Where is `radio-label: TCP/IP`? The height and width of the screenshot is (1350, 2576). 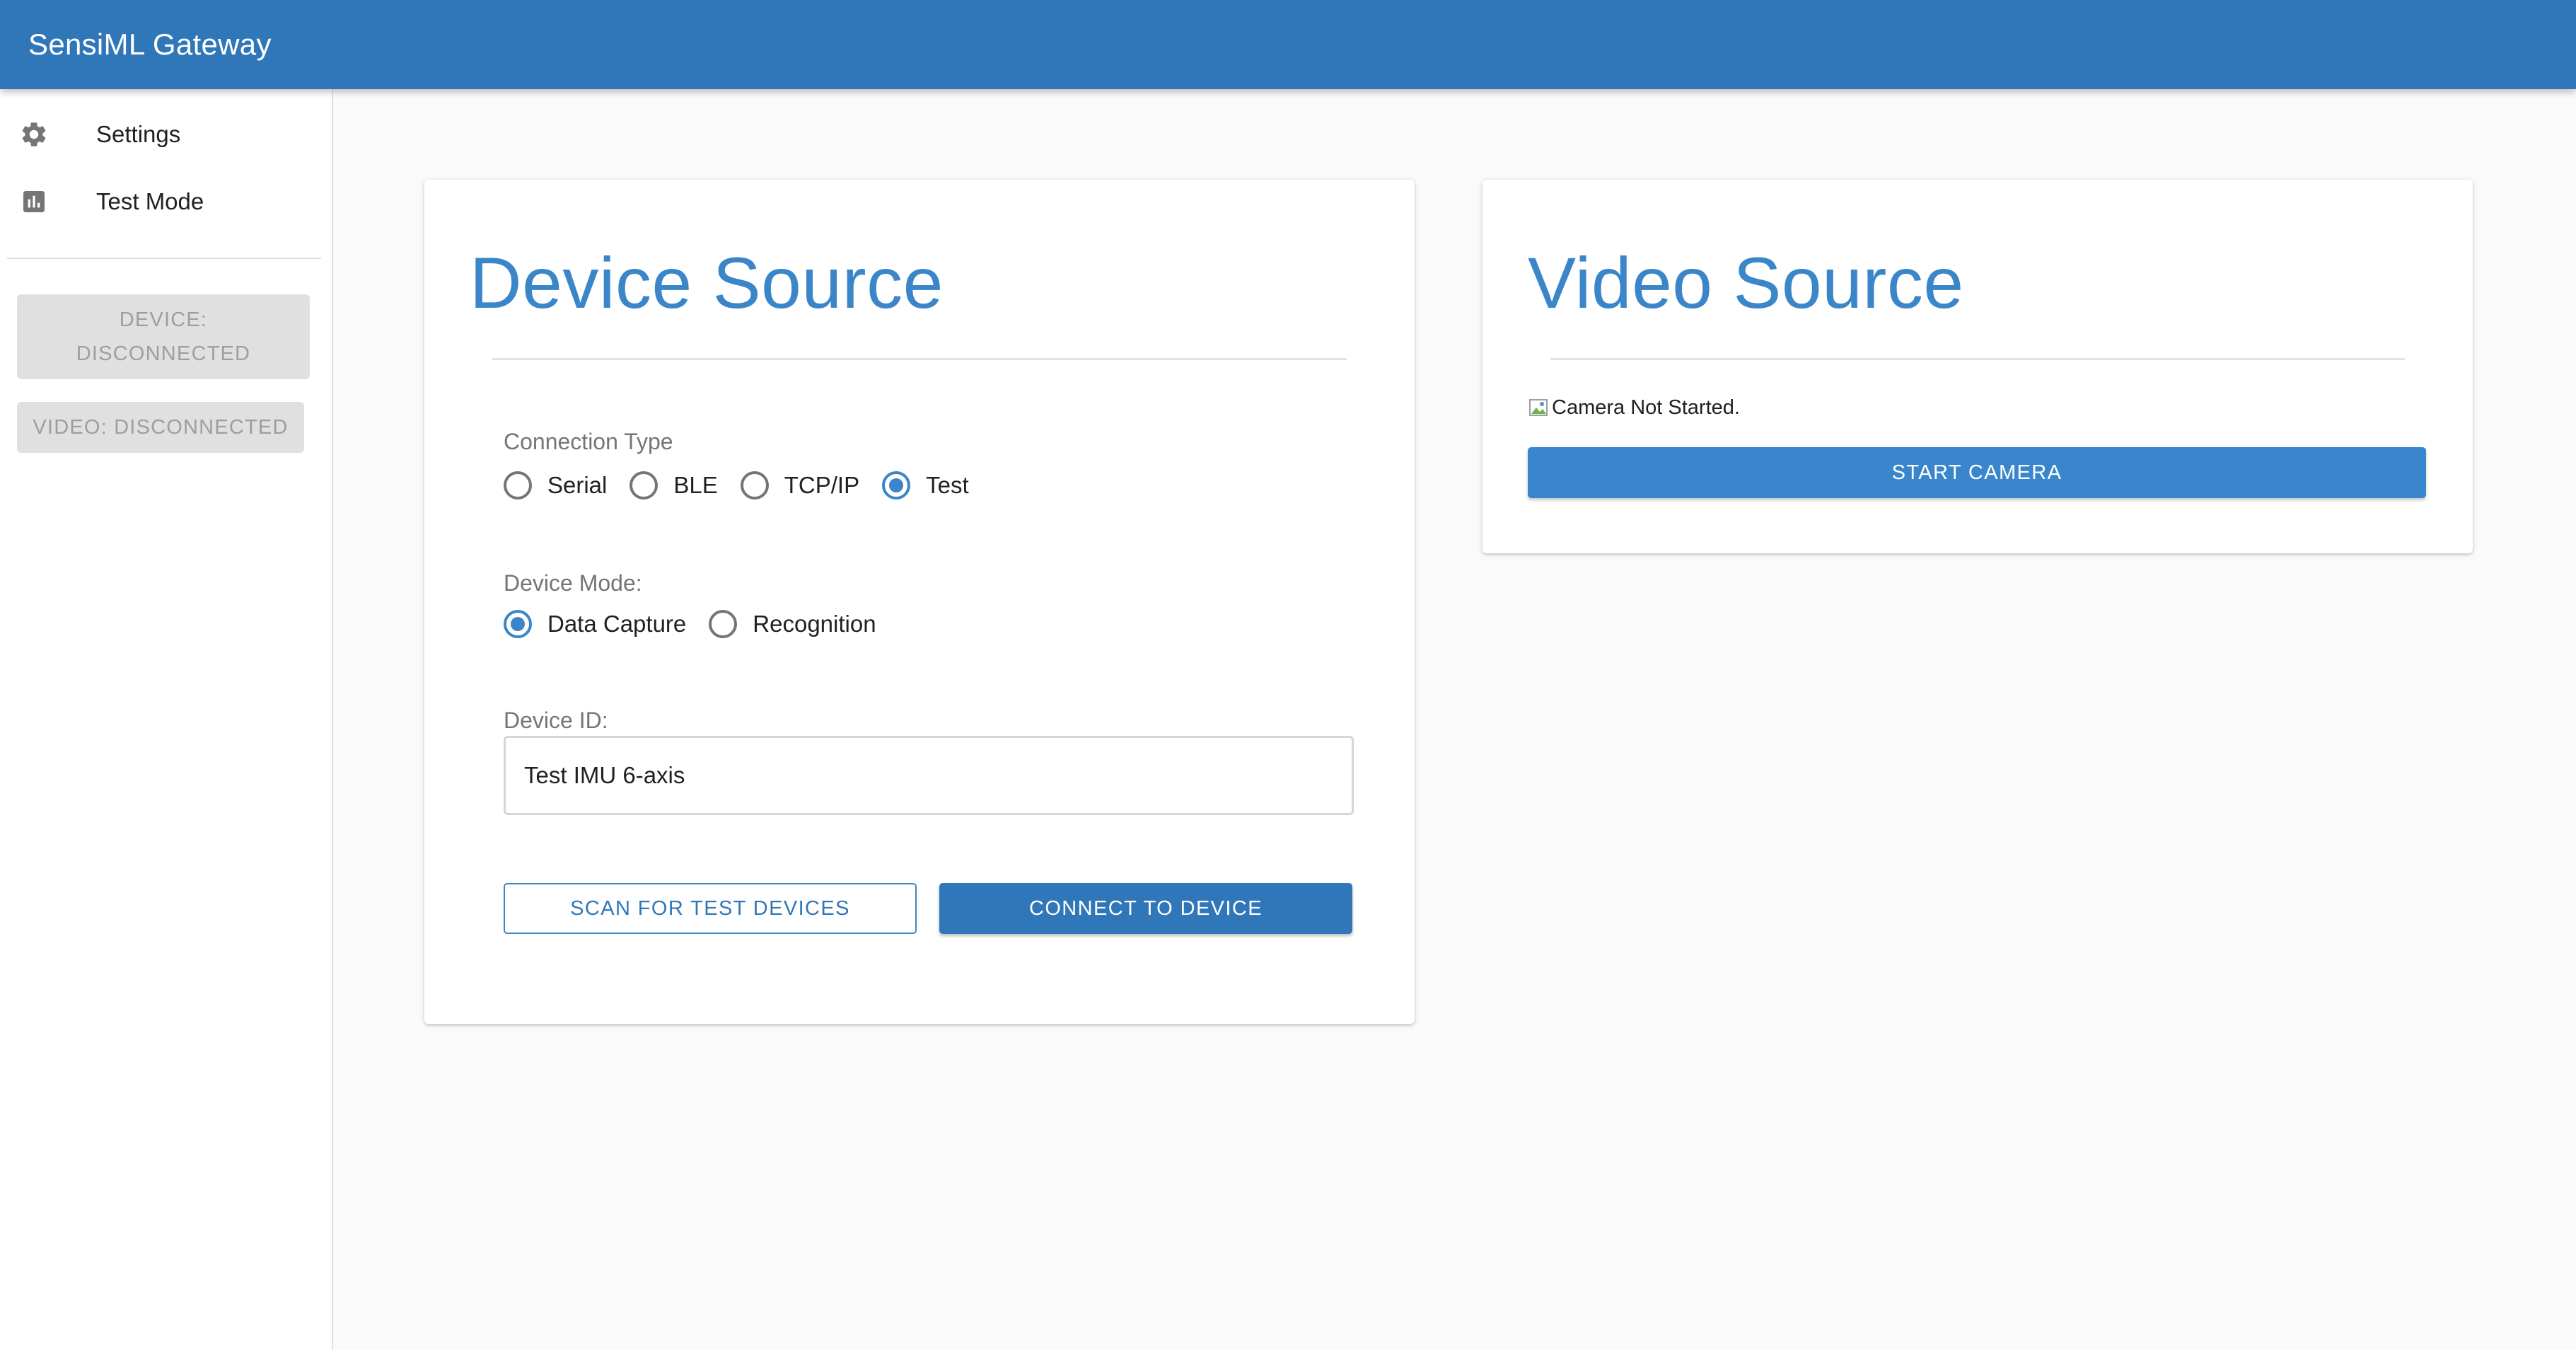
radio-label: TCP/IP is located at coordinates (822, 485).